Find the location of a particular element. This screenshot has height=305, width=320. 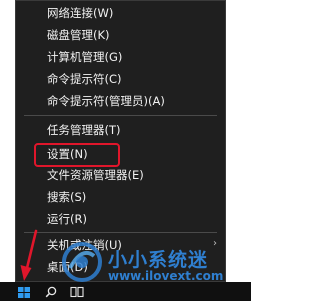

watermark-url: www.ilovext.com is located at coordinates (166, 276).